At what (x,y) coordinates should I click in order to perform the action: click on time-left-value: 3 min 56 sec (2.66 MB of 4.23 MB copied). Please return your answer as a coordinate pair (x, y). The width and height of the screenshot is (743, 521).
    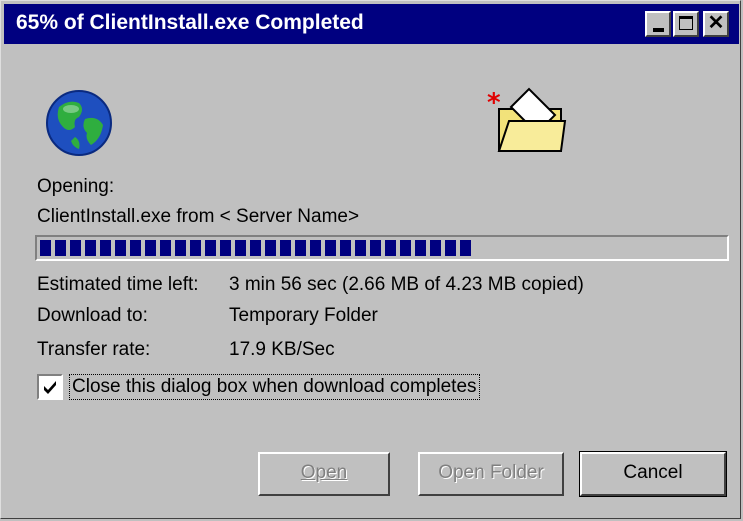
    Looking at the image, I should click on (406, 284).